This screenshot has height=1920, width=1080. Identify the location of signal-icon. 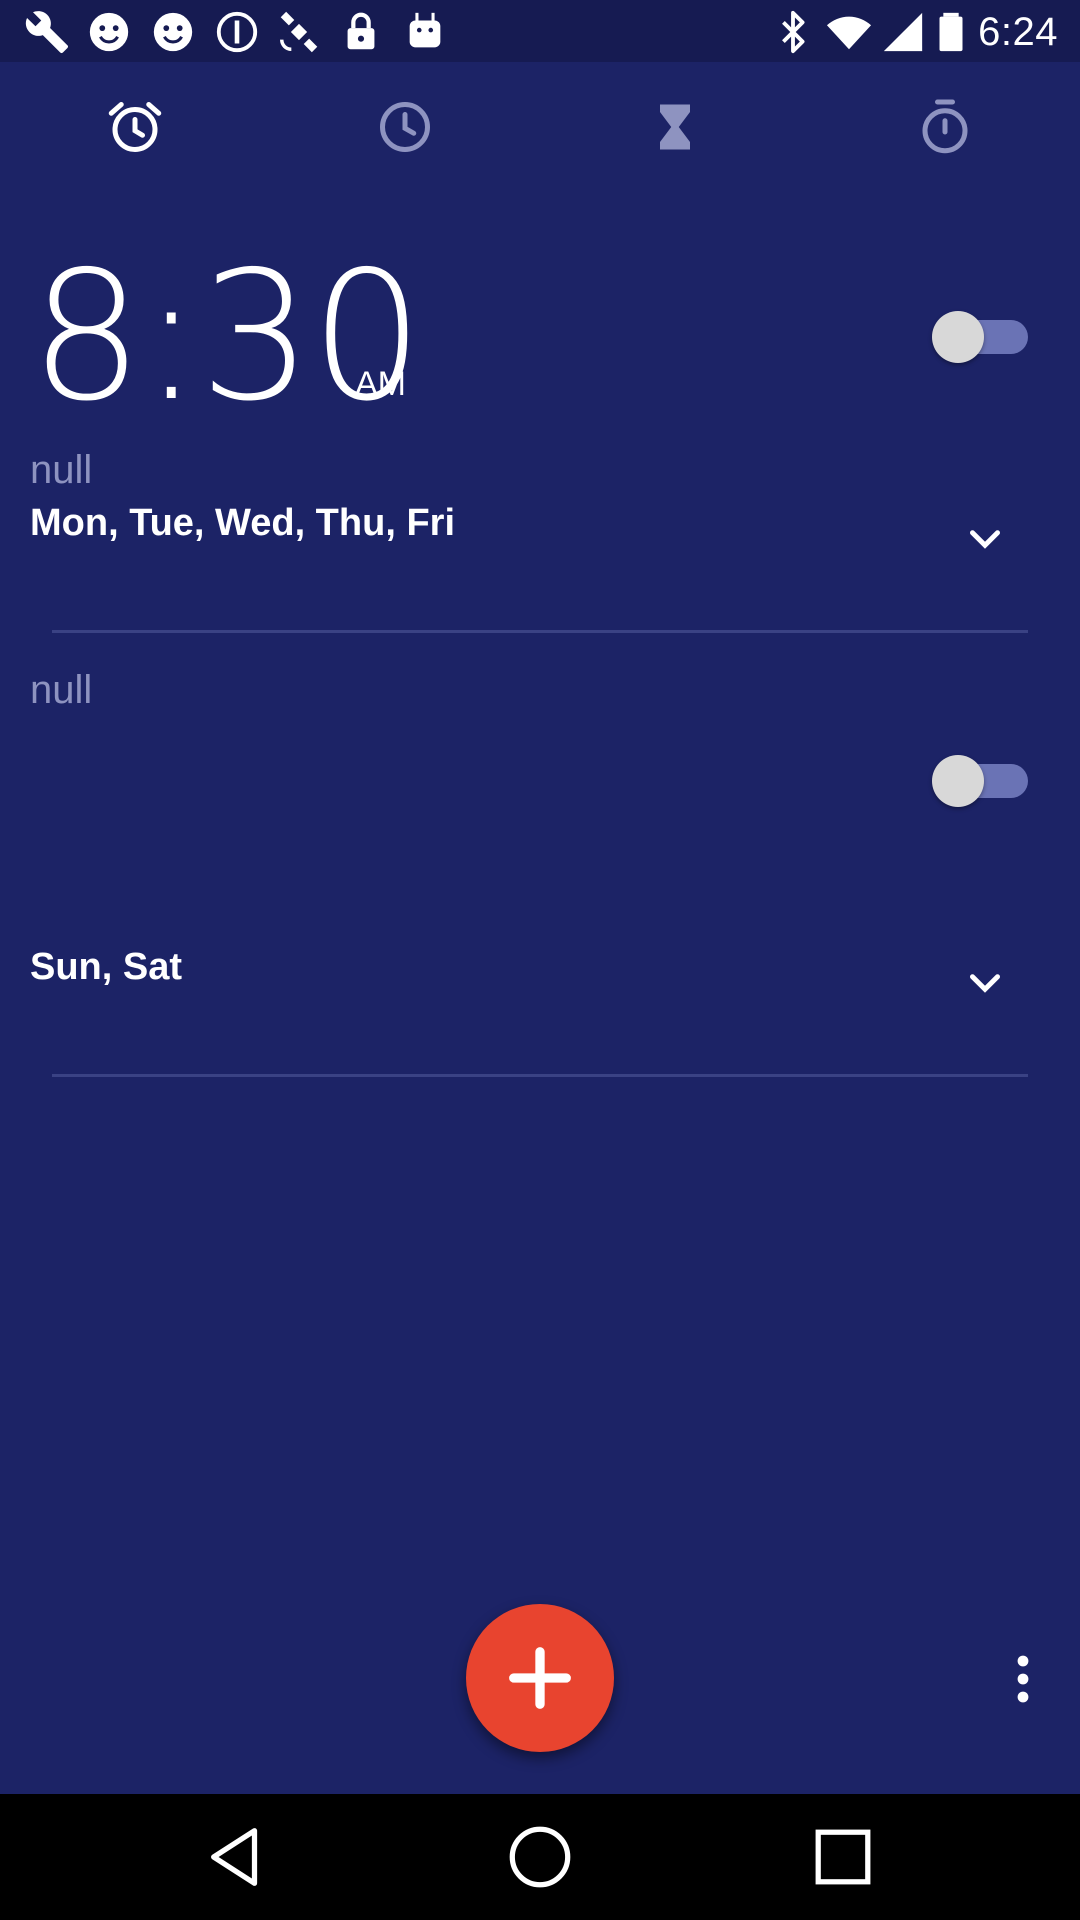
(903, 32).